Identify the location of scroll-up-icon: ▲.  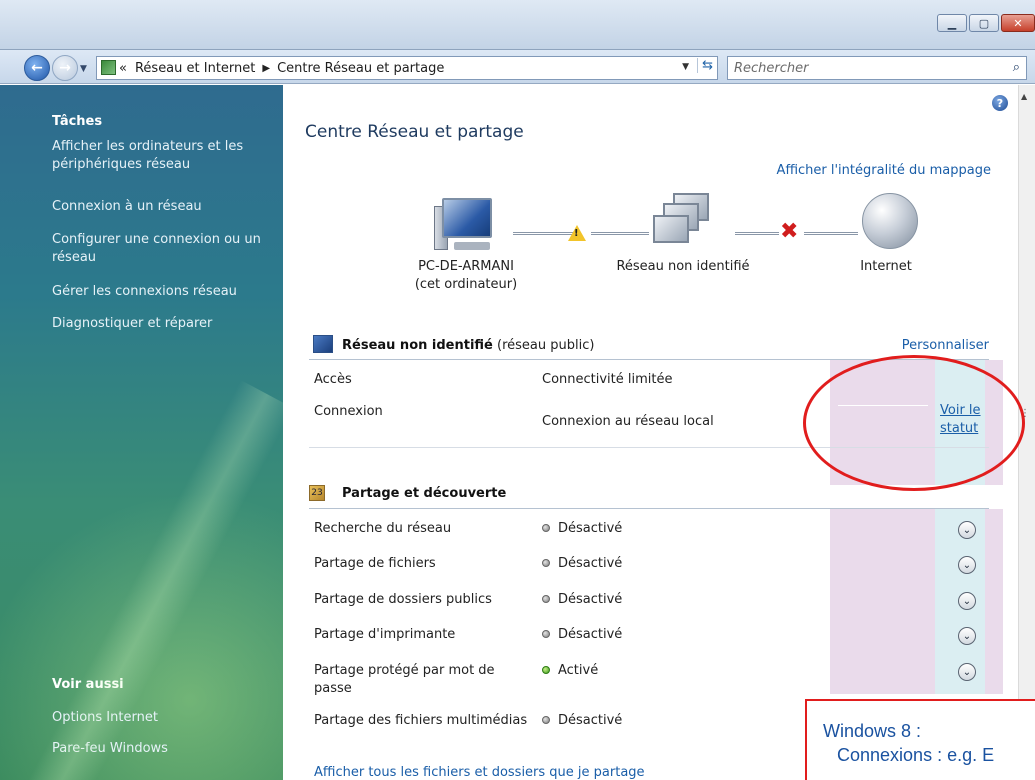
(1024, 96).